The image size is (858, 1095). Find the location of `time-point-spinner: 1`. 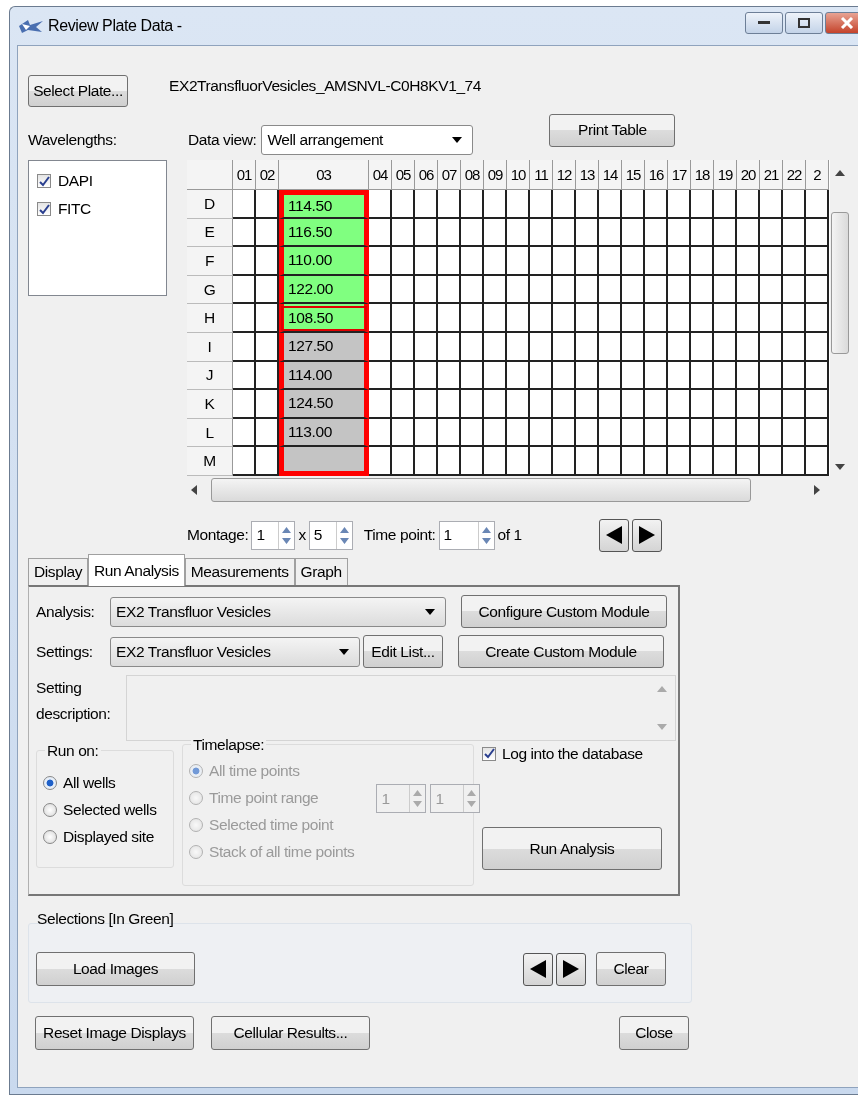

time-point-spinner: 1 is located at coordinates (466, 535).